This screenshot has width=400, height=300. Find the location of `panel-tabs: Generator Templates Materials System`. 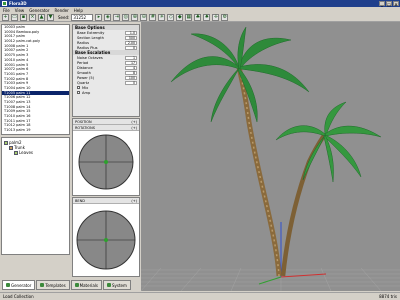

panel-tabs: Generator Templates Materials System is located at coordinates (70, 285).